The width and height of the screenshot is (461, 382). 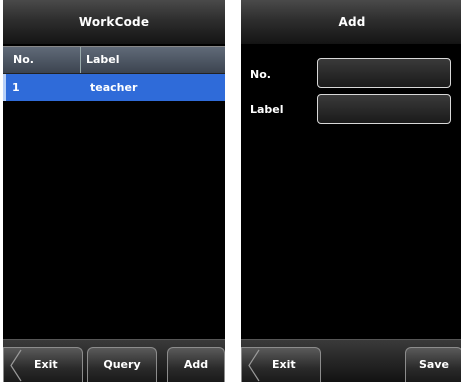 I want to click on table-header: No. Label, so click(x=114, y=60).